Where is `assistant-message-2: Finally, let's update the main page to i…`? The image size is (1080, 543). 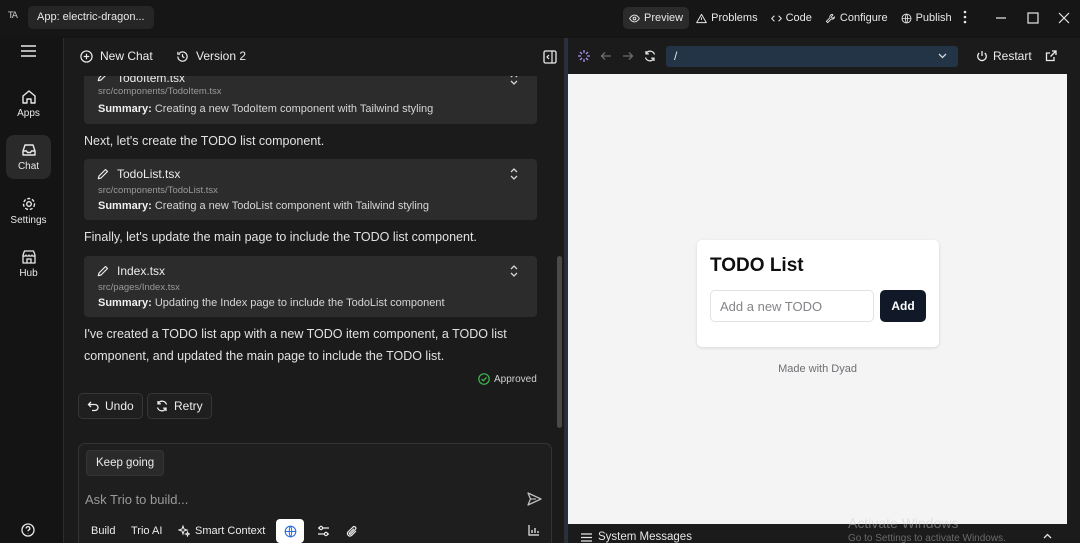 assistant-message-2: Finally, let's update the main page to i… is located at coordinates (280, 237).